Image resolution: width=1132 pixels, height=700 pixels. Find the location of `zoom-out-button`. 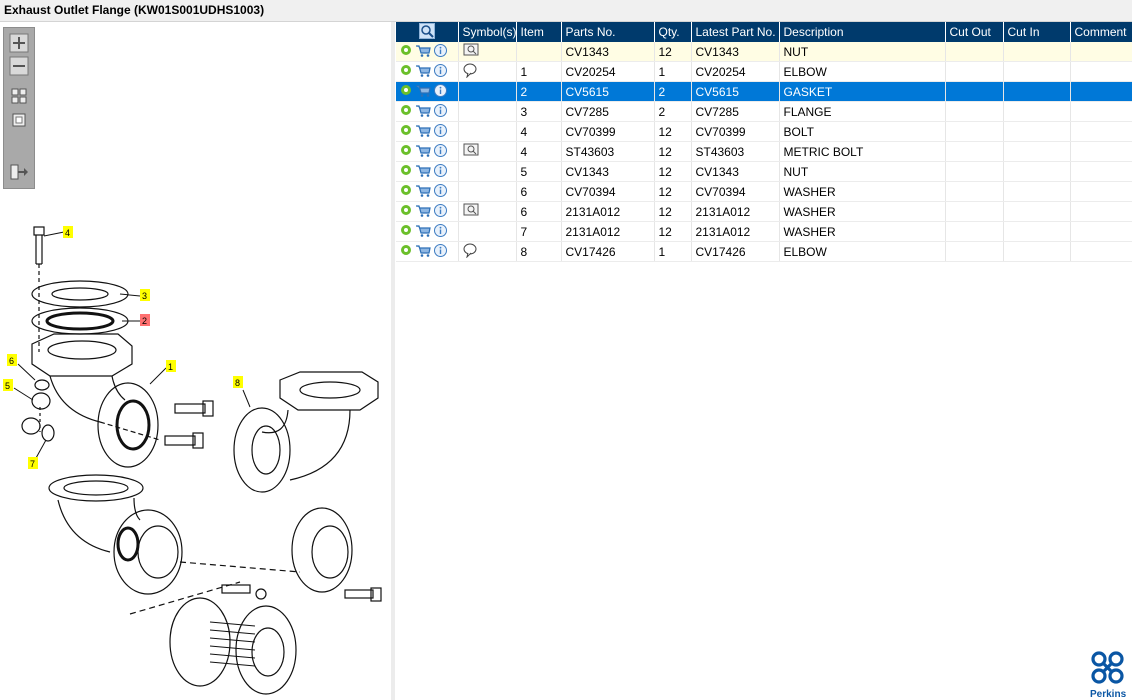

zoom-out-button is located at coordinates (19, 66).